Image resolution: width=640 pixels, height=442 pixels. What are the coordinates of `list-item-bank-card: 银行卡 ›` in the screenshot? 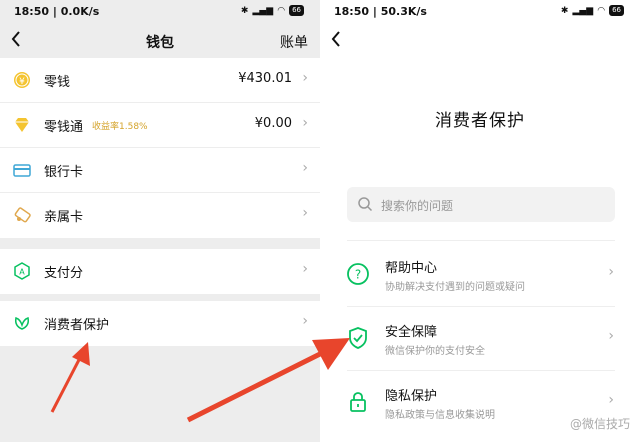 It's located at (160, 170).